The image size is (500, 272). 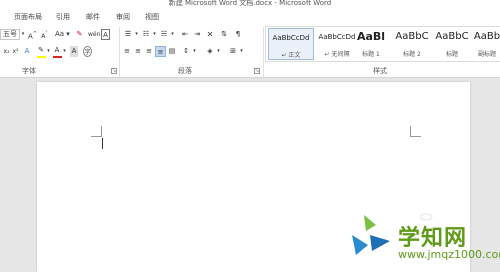 What do you see at coordinates (146, 34) in the screenshot?
I see `numbering-icon: ☷` at bounding box center [146, 34].